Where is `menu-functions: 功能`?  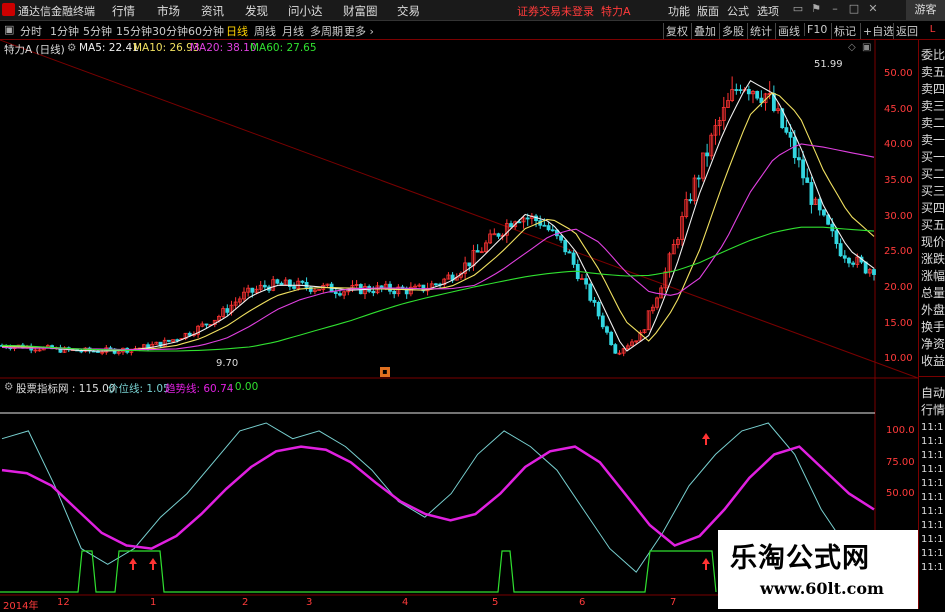 menu-functions: 功能 is located at coordinates (679, 11).